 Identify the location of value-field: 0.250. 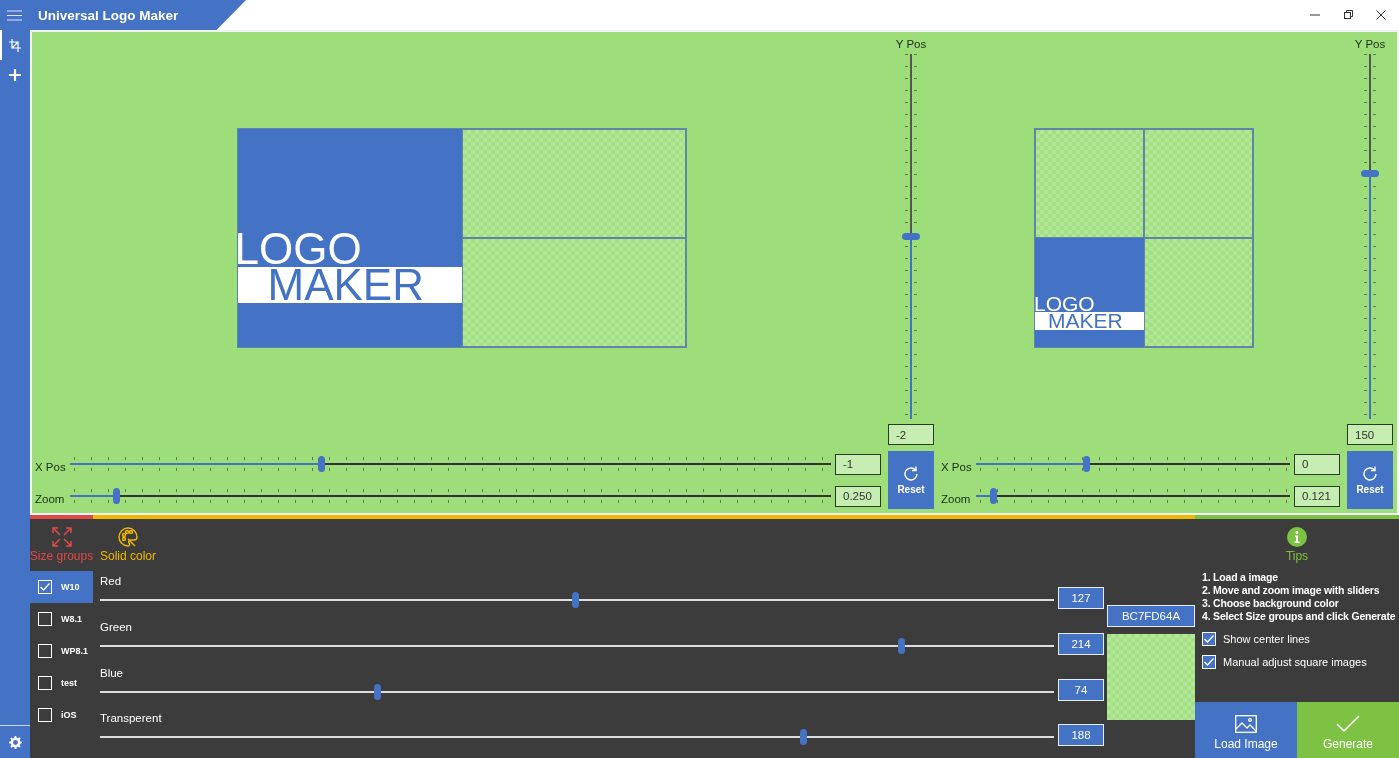
(858, 496).